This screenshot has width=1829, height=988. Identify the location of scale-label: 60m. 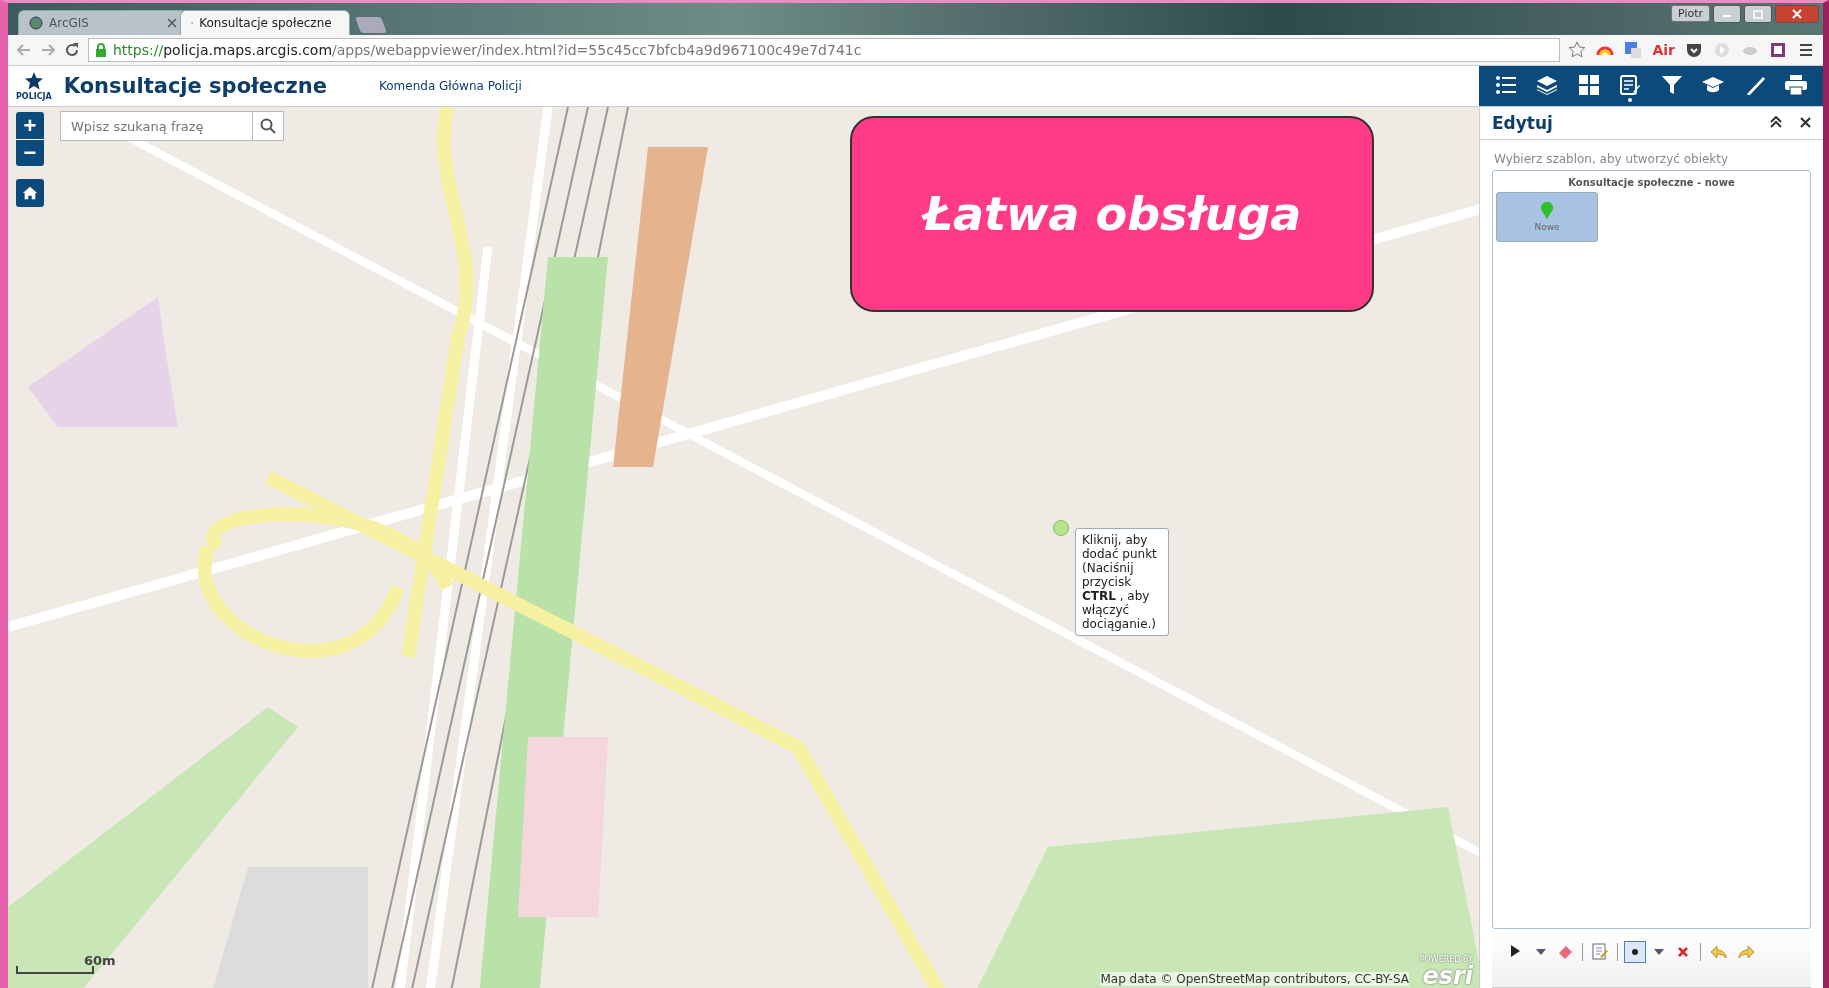
(100, 960).